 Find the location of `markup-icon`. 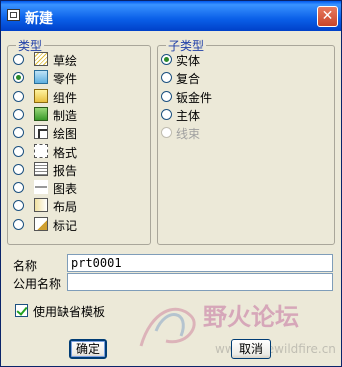

markup-icon is located at coordinates (41, 223).